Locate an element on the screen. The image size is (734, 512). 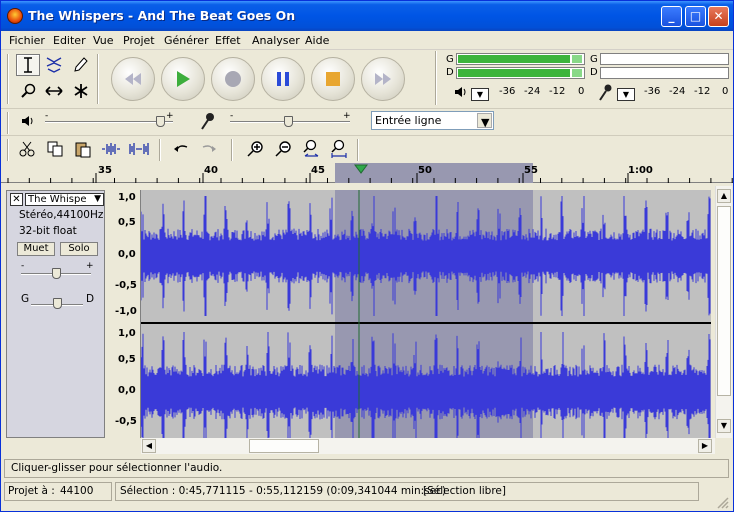
zoom-out-icon is located at coordinates (283, 149).